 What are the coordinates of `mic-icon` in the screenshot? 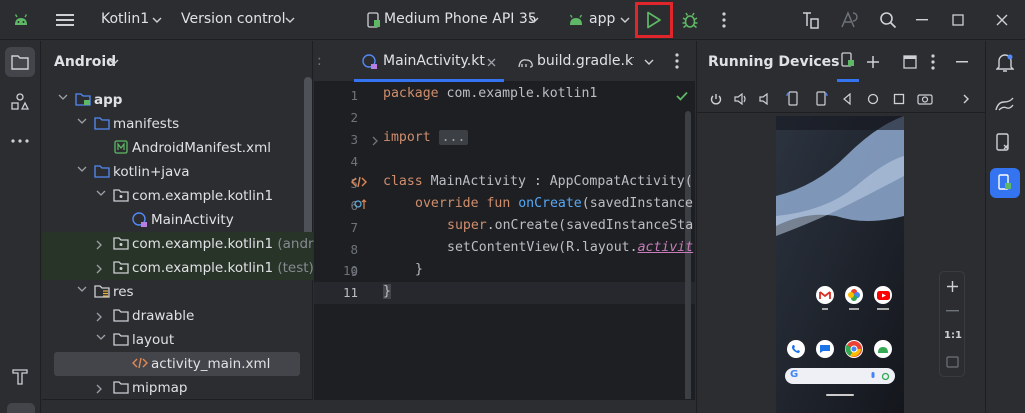 It's located at (873, 376).